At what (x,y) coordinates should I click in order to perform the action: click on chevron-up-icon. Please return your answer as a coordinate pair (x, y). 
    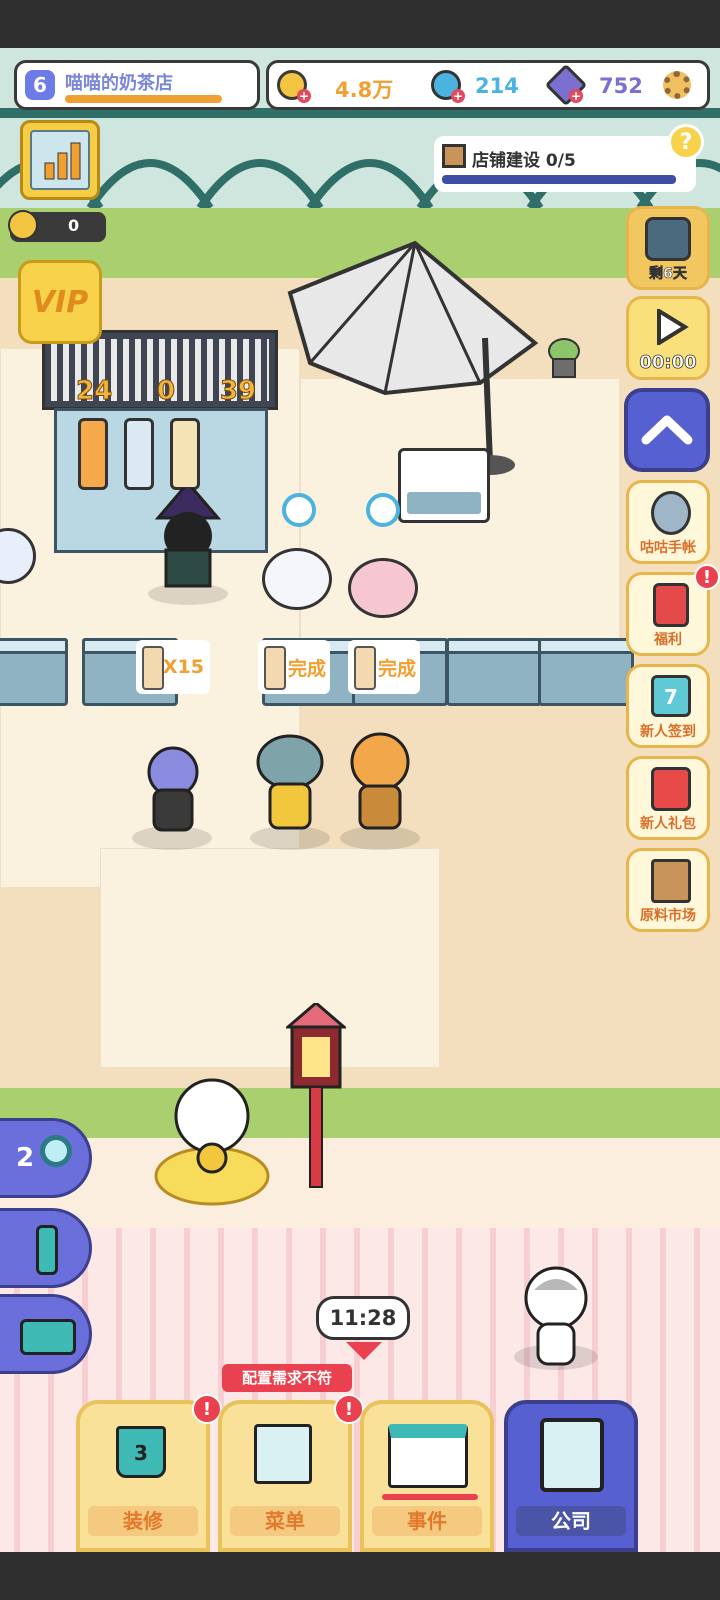
    Looking at the image, I should click on (667, 430).